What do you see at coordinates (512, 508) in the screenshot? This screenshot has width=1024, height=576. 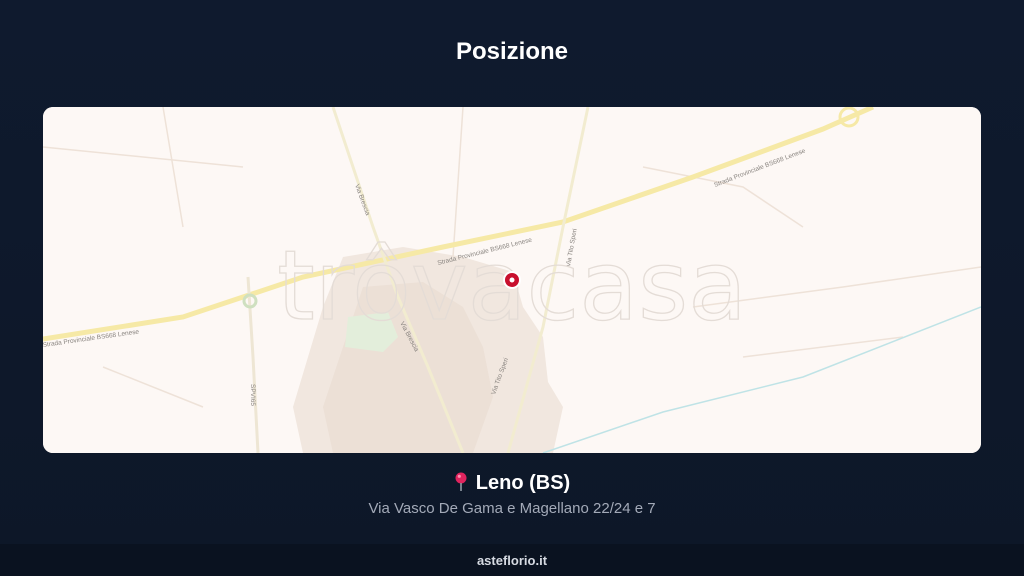 I see `location-address: Via Vasco De Gama e Magellano 22/24 e 7` at bounding box center [512, 508].